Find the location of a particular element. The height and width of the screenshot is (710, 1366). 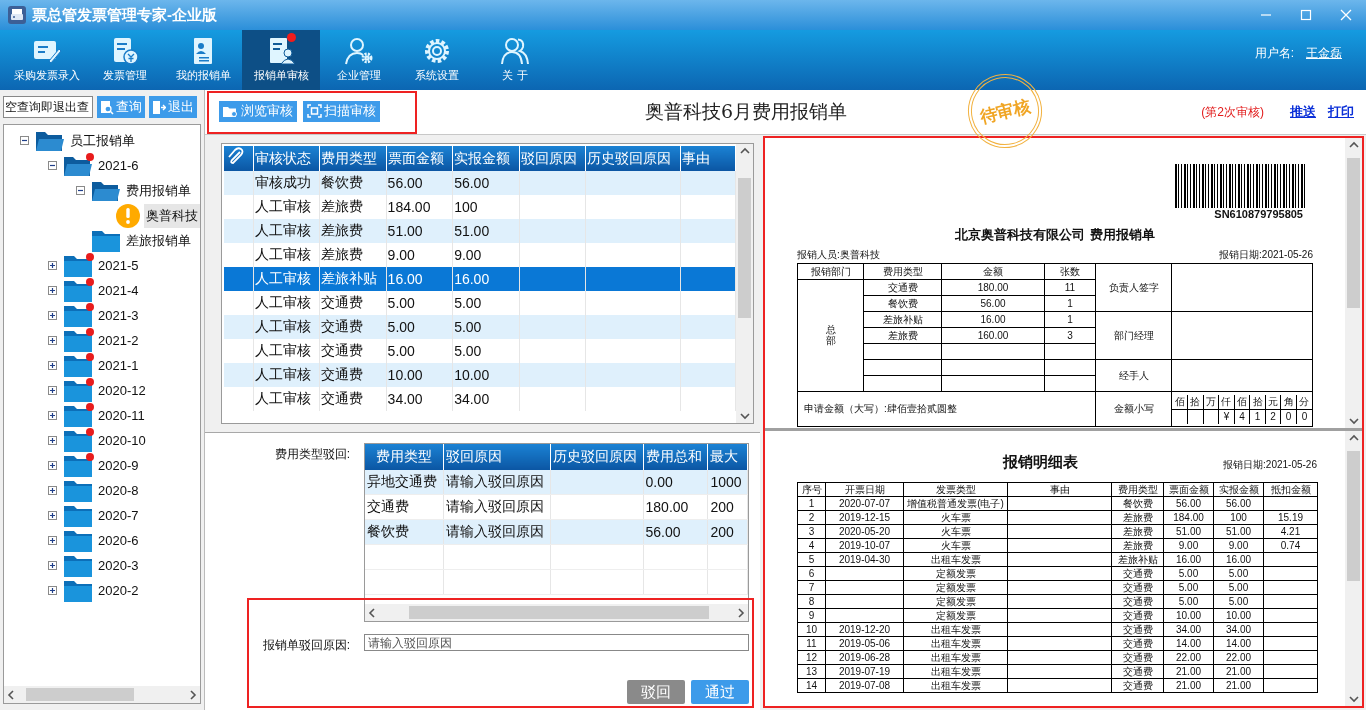

toolbar-button: 报销单审核 is located at coordinates (281, 60).